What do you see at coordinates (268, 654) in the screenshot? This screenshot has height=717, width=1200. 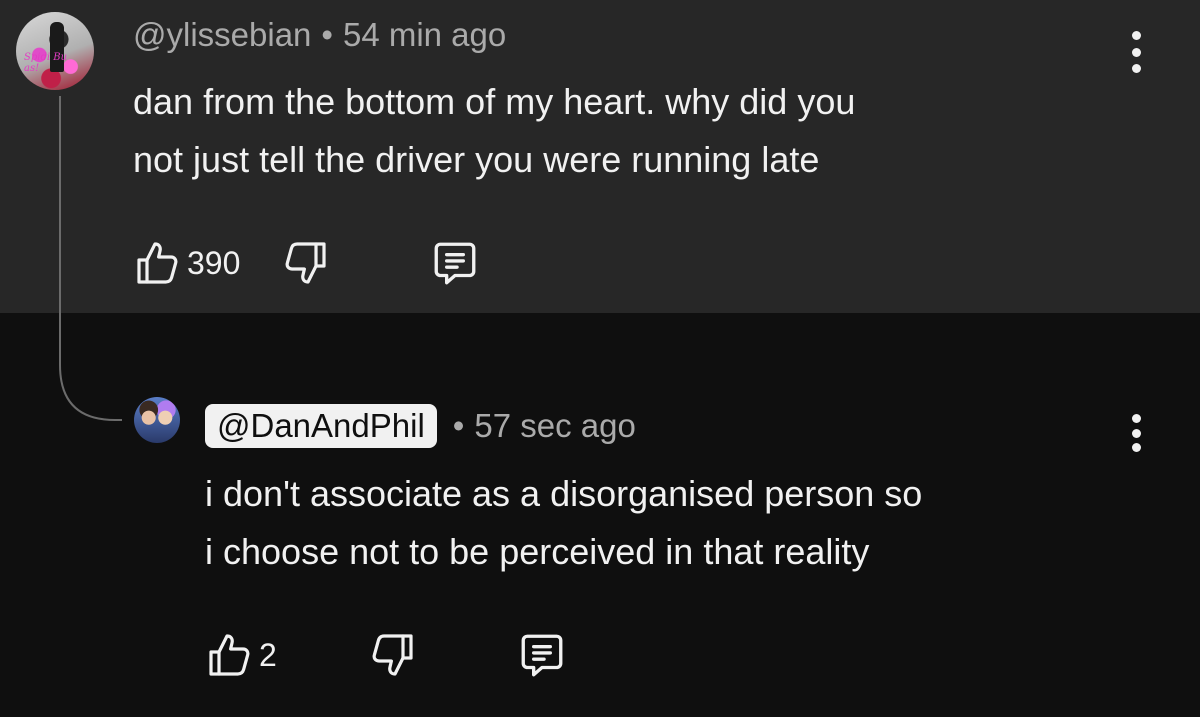 I see `like-count: 2` at bounding box center [268, 654].